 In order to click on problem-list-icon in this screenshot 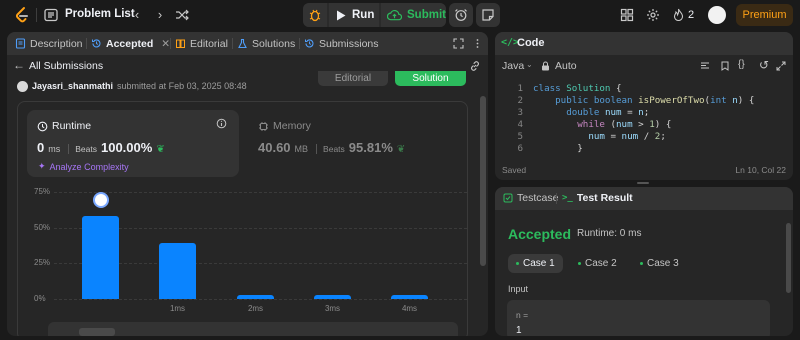, I will do `click(51, 15)`.